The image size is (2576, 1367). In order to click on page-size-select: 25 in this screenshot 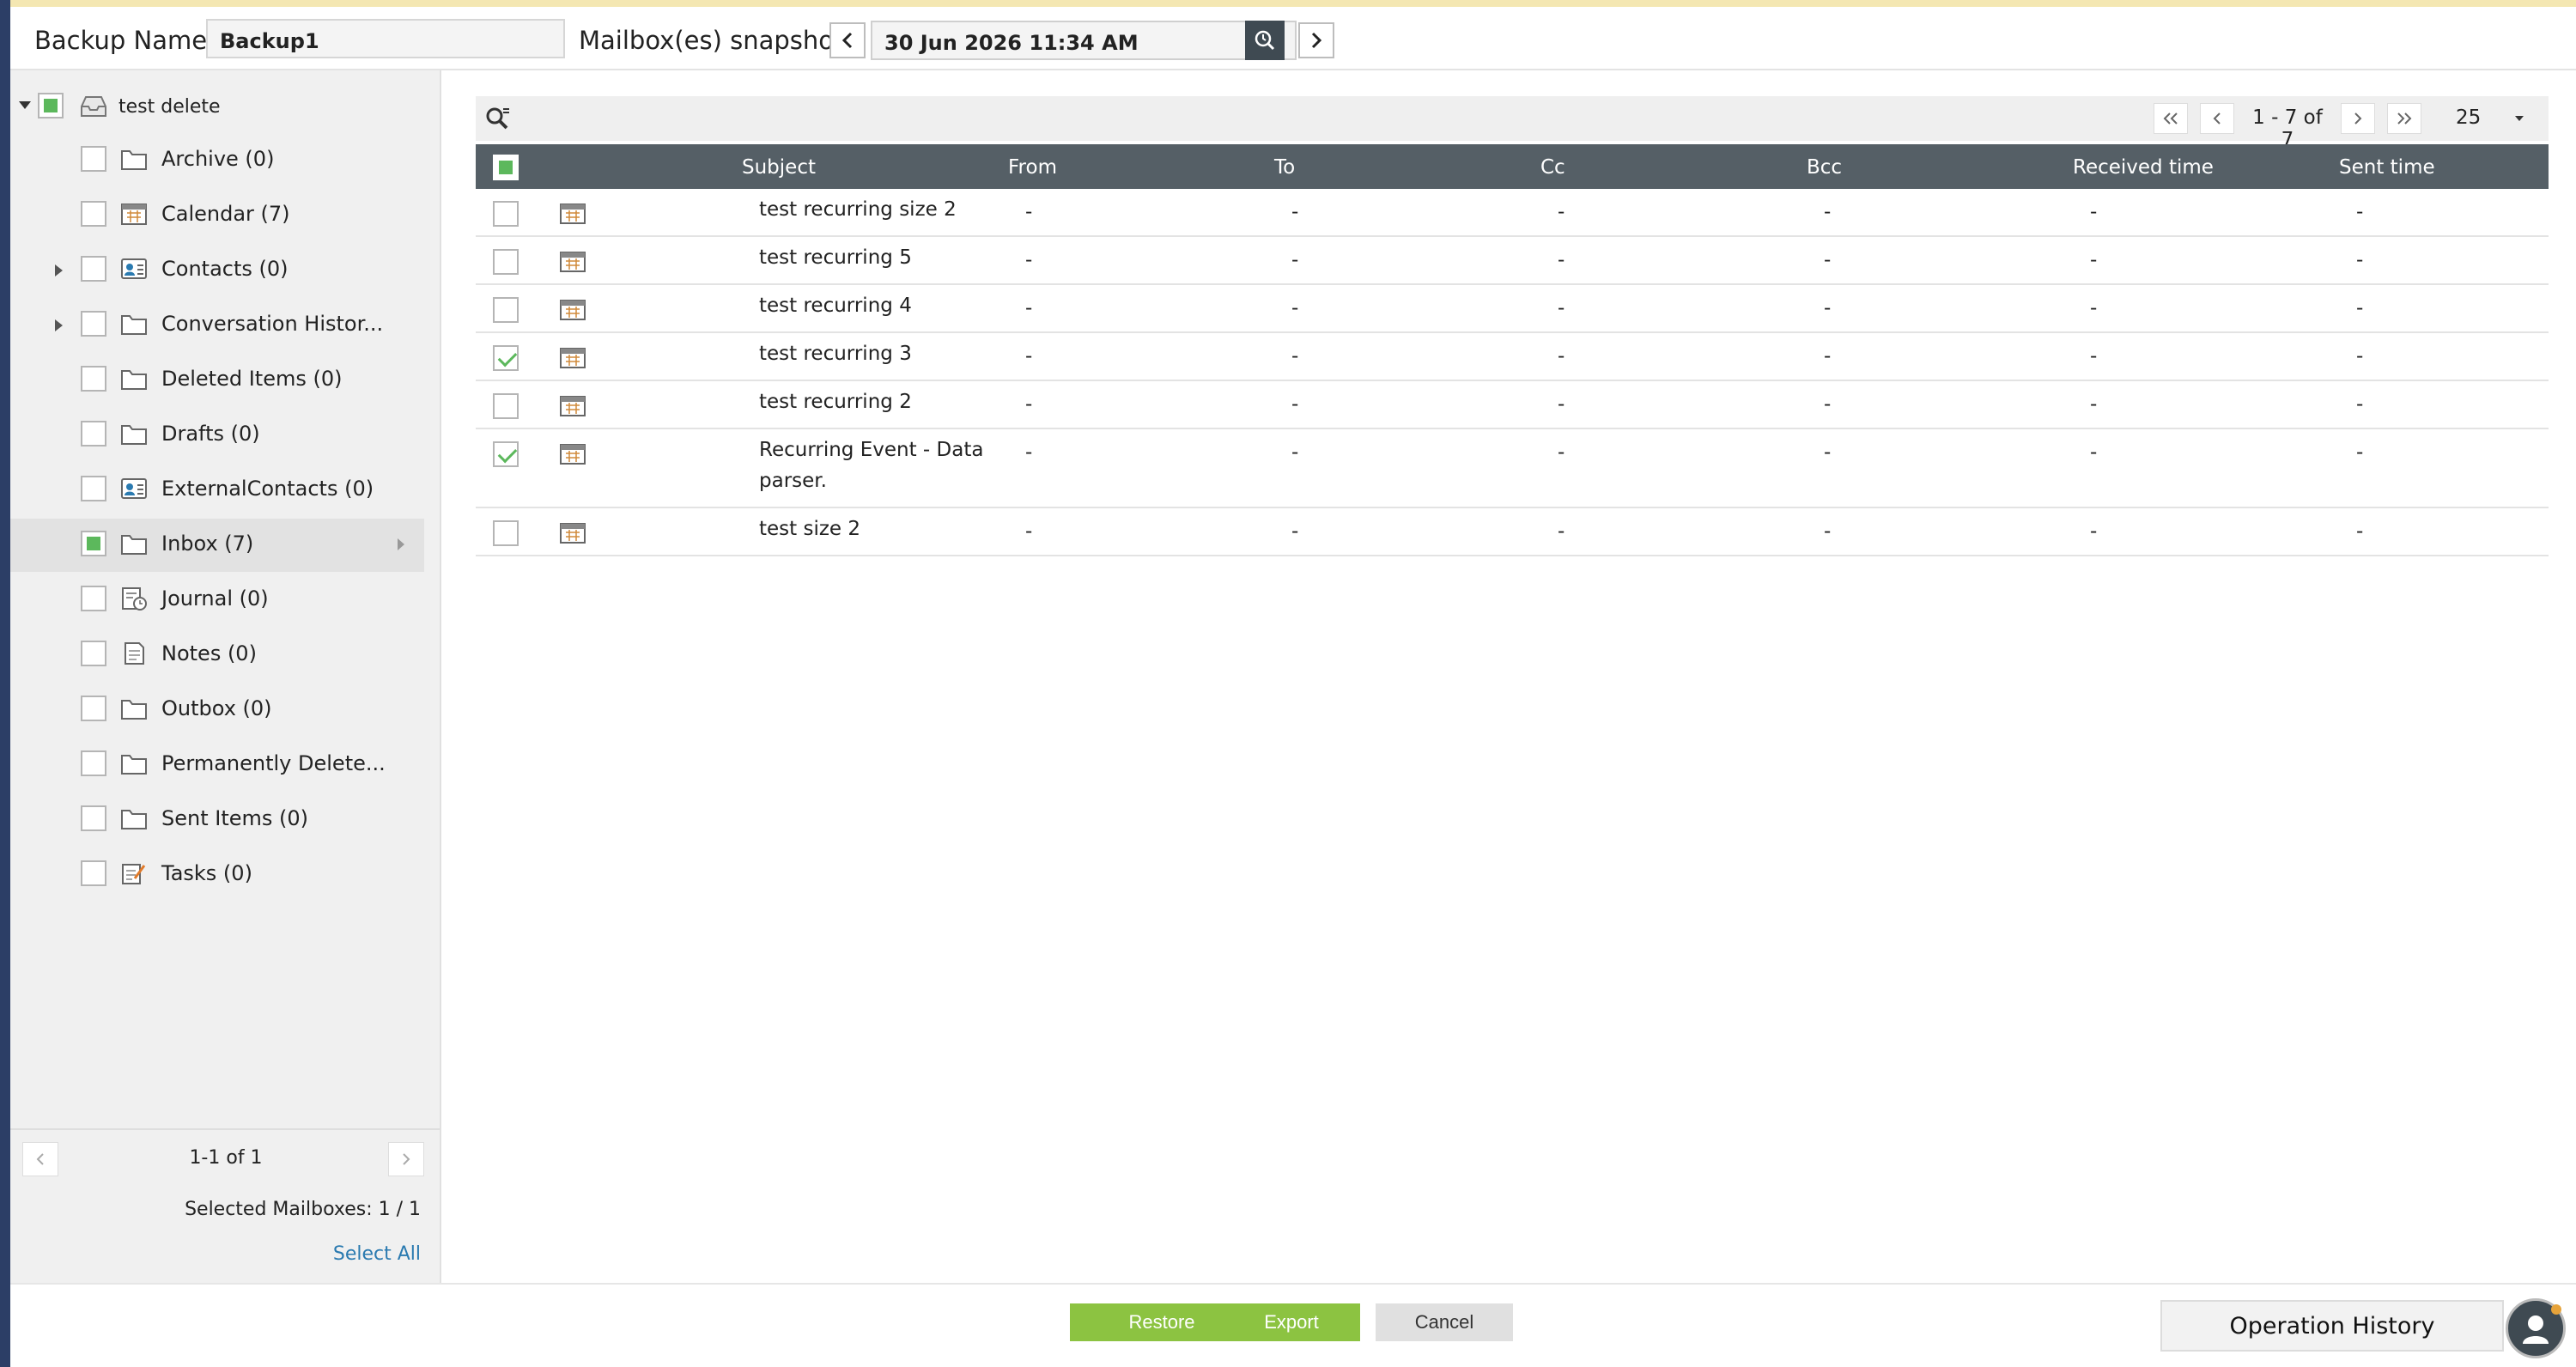, I will do `click(2489, 118)`.